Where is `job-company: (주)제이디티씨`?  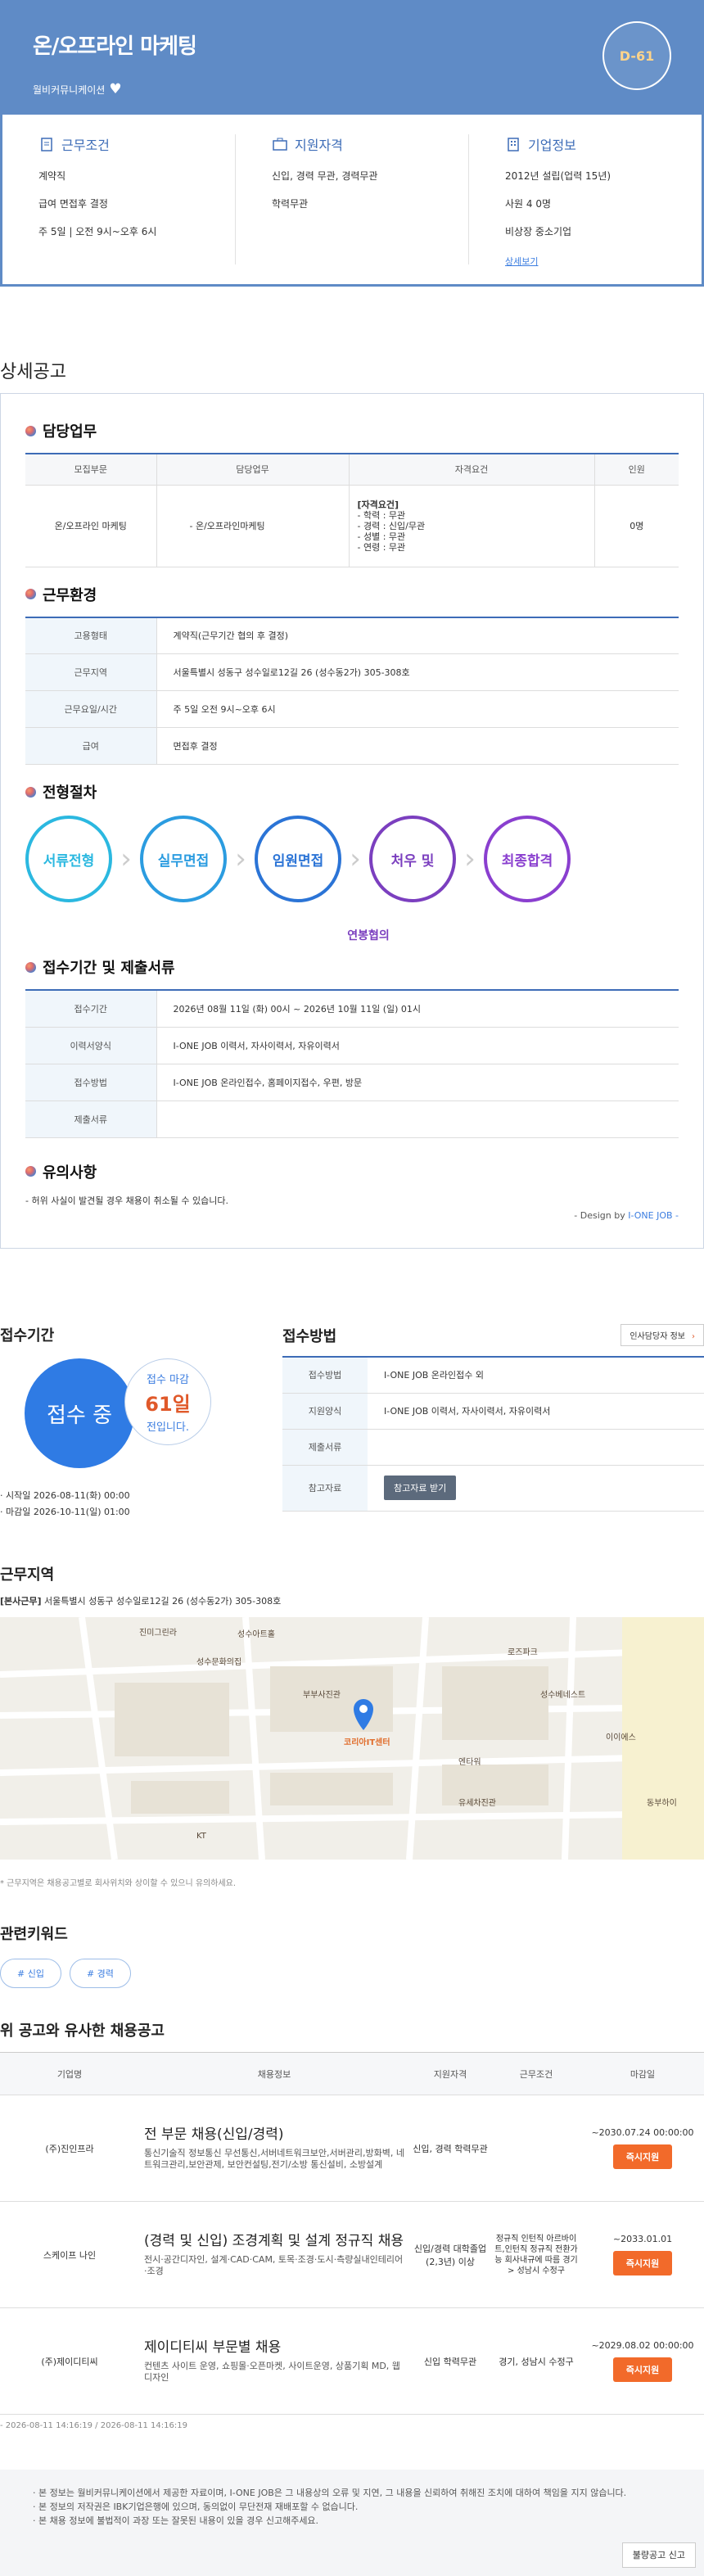
job-company: (주)제이디티씨 is located at coordinates (69, 2361).